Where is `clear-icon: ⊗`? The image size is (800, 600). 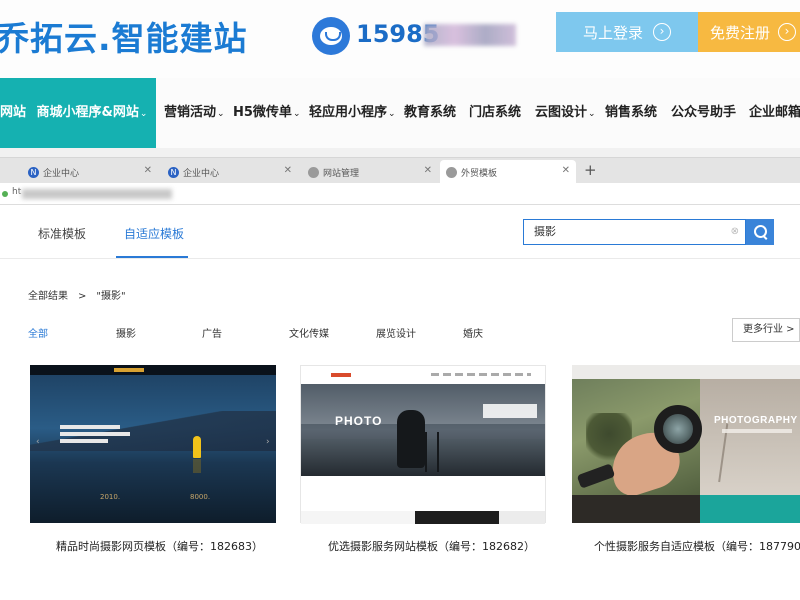 clear-icon: ⊗ is located at coordinates (735, 232).